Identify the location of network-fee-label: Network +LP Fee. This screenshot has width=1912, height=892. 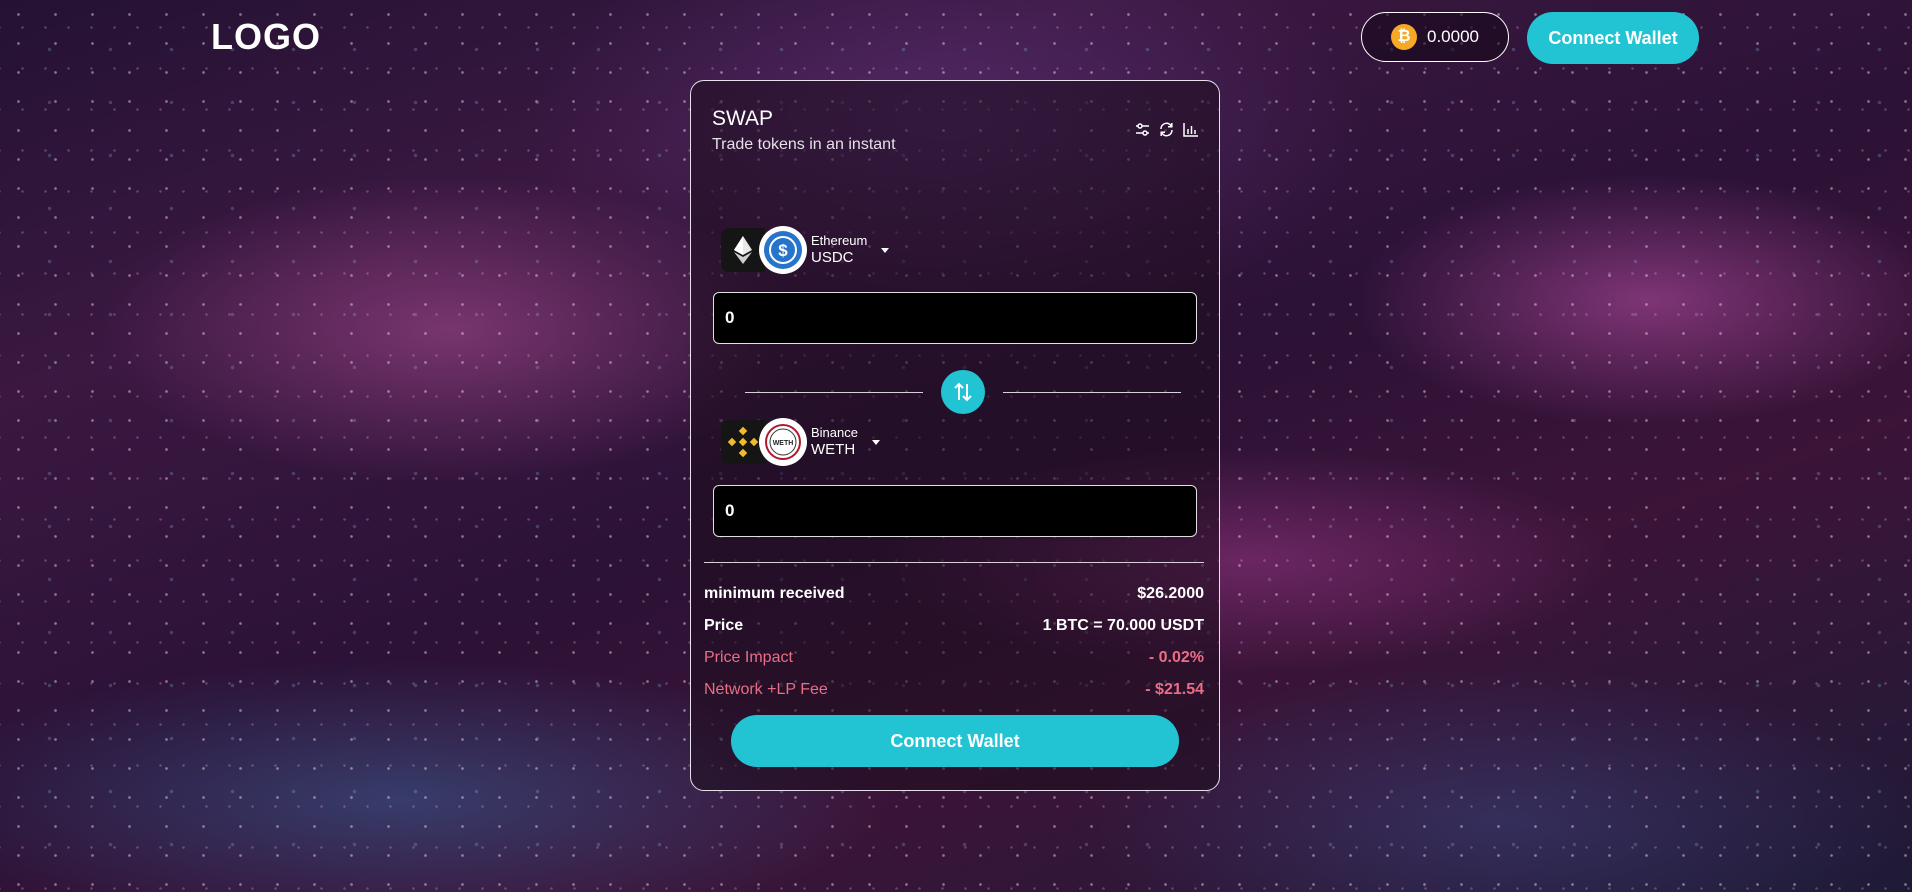
(766, 689).